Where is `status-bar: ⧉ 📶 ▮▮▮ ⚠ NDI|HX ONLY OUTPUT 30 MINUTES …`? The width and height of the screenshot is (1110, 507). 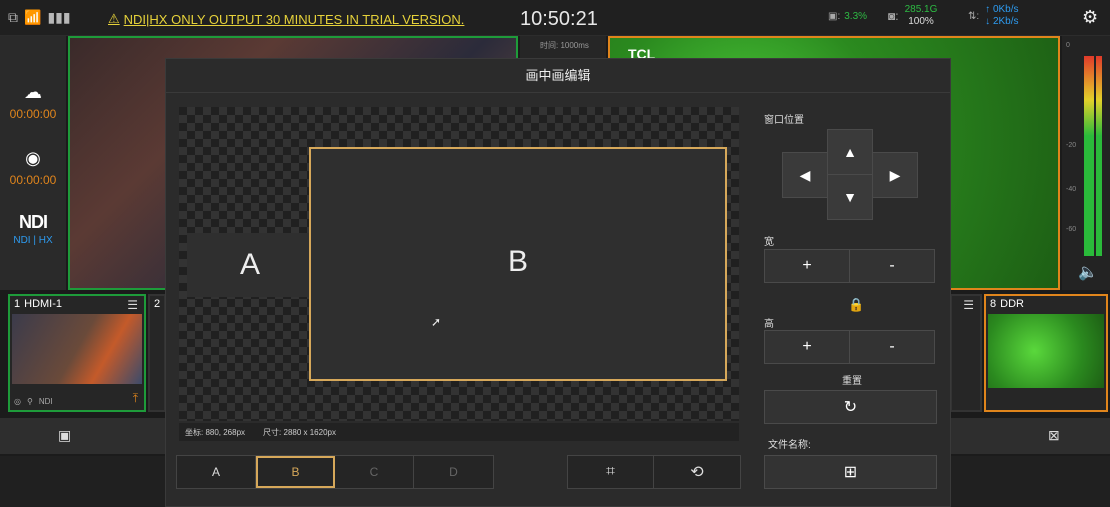 status-bar: ⧉ 📶 ▮▮▮ ⚠ NDI|HX ONLY OUTPUT 30 MINUTES … is located at coordinates (555, 18).